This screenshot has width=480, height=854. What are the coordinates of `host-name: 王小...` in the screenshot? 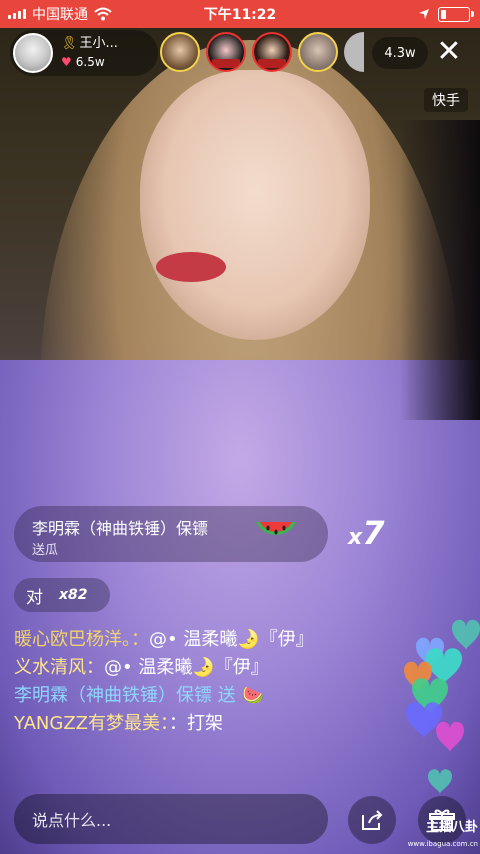 It's located at (98, 43).